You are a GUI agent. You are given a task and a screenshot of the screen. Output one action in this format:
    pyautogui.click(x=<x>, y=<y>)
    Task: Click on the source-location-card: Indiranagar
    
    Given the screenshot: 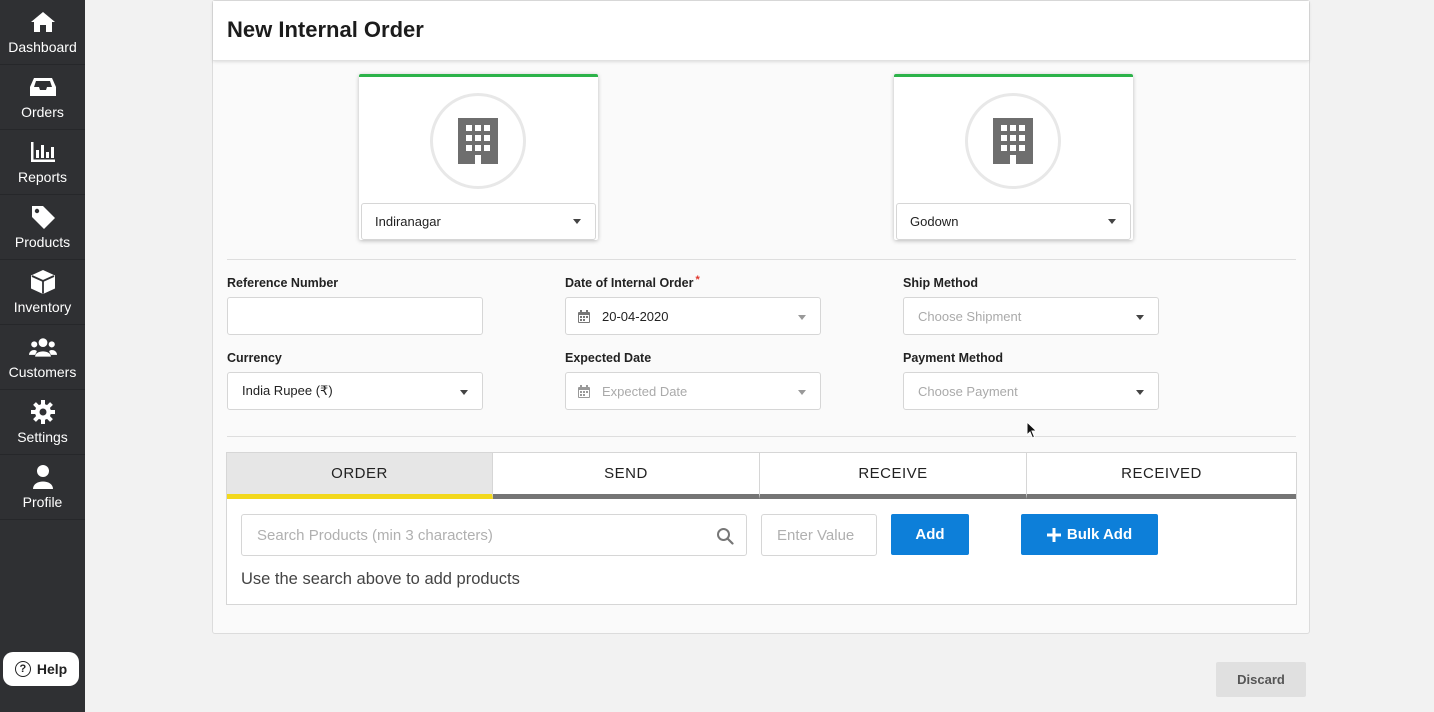 What is the action you would take?
    pyautogui.click(x=478, y=157)
    